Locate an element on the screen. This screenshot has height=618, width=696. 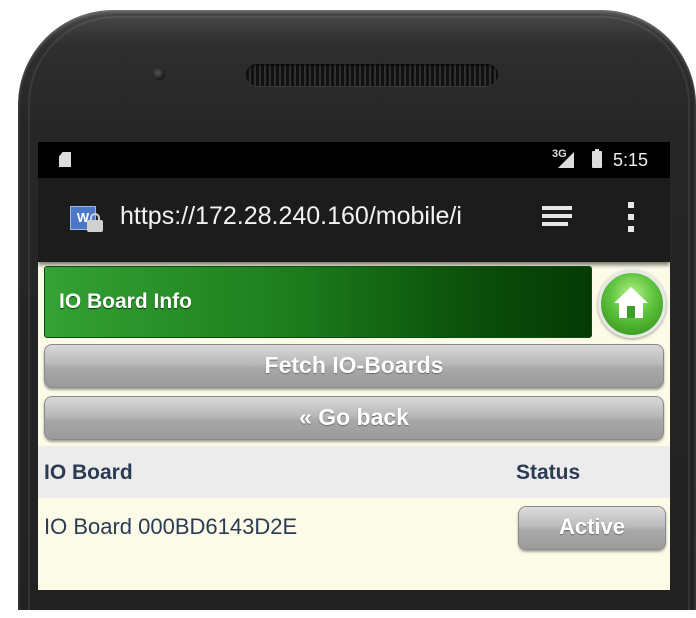
fetch-io-boards-button: Fetch IO-Boards is located at coordinates (354, 366).